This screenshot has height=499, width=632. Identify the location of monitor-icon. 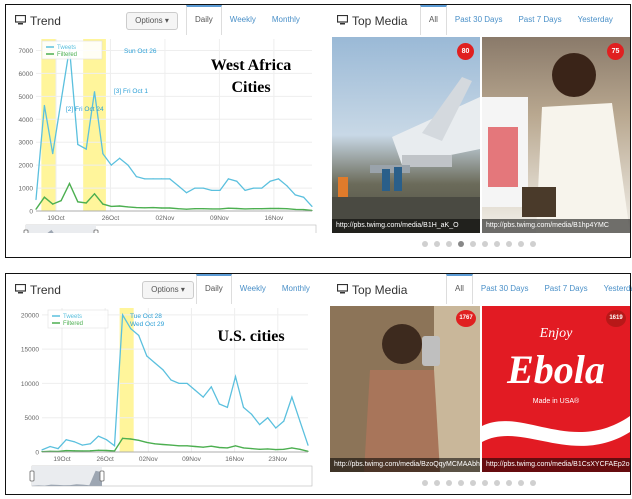
(20, 20).